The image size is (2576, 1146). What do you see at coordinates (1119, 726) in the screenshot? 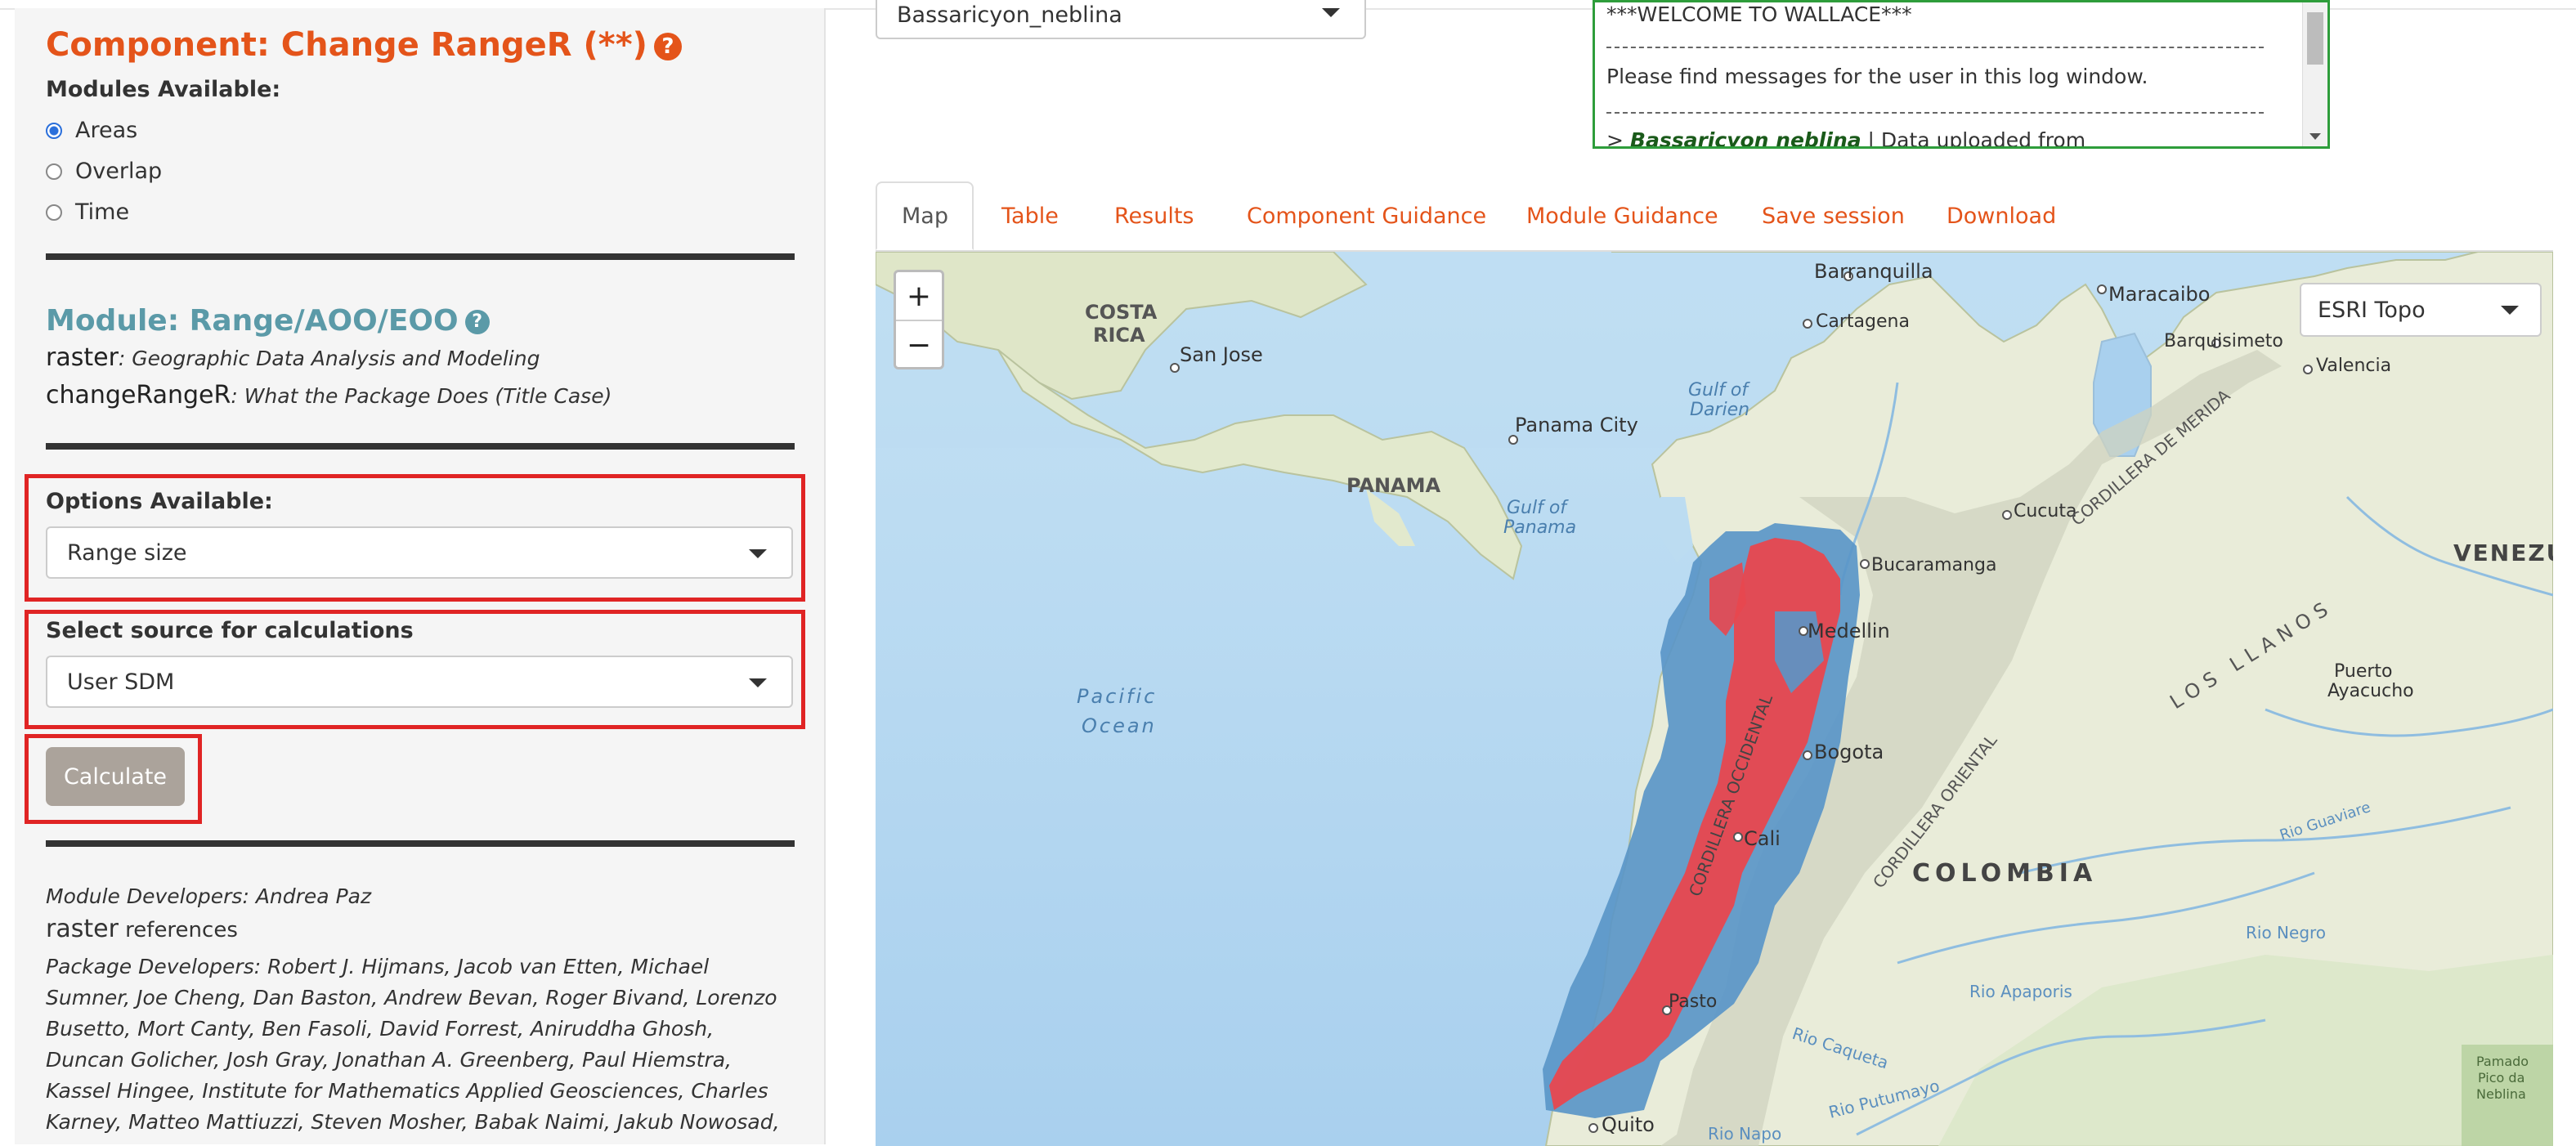
I see `map-label: Ocean` at bounding box center [1119, 726].